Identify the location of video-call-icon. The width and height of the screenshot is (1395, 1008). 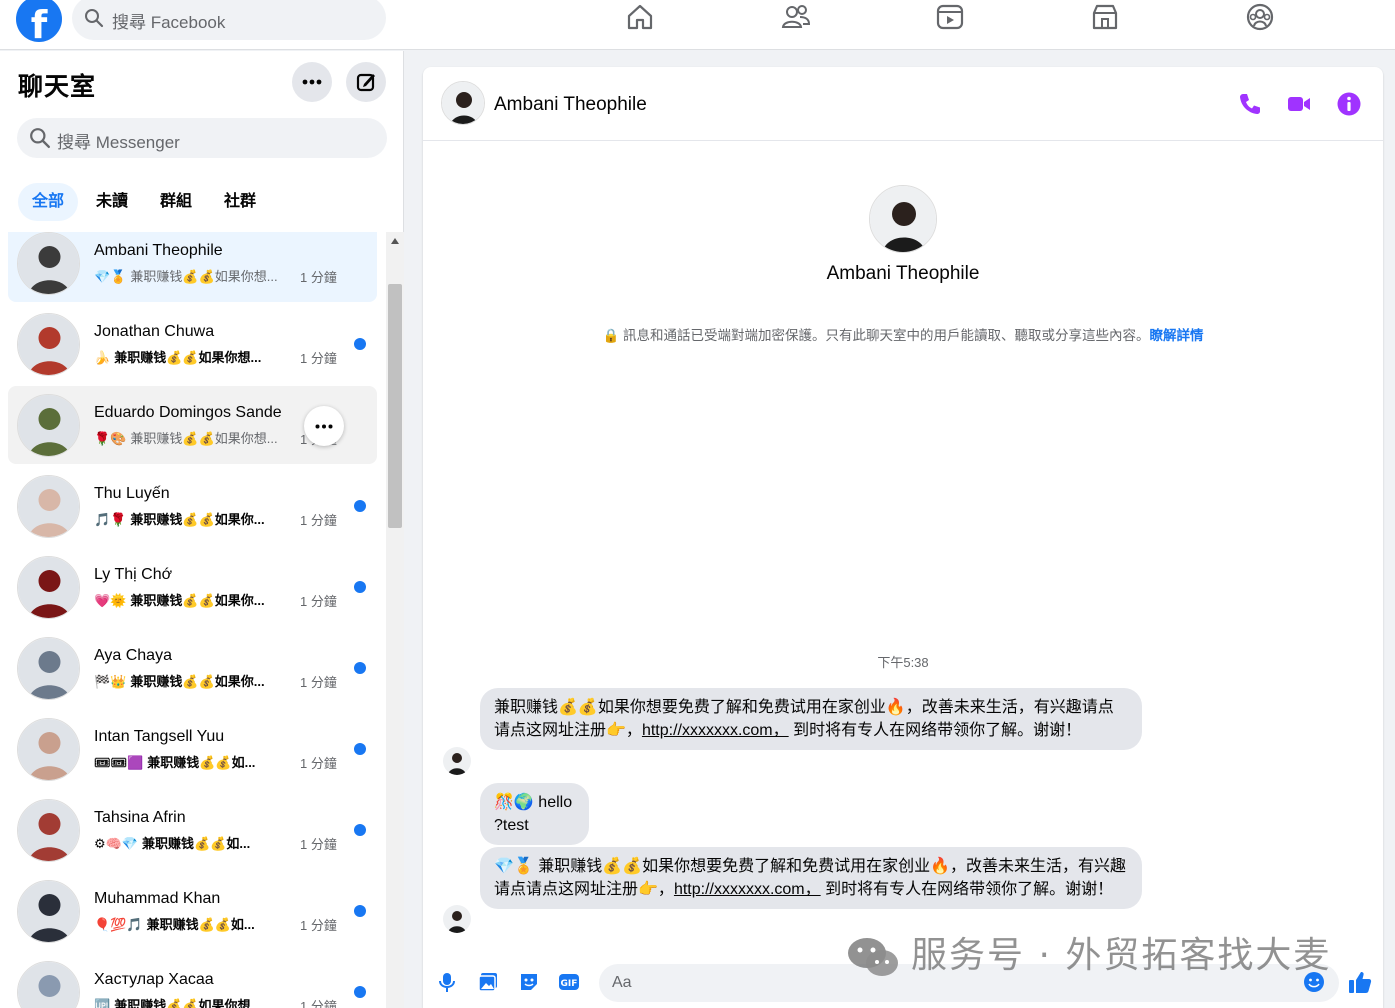
(1299, 104).